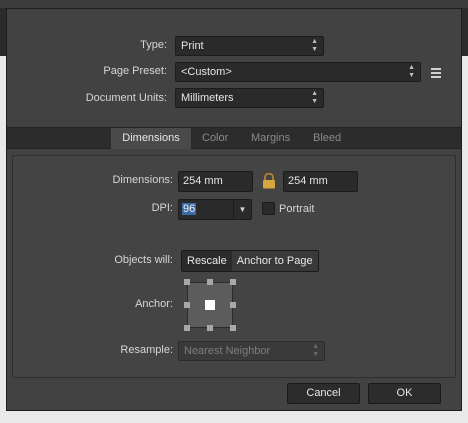 The height and width of the screenshot is (423, 468). Describe the element at coordinates (162, 208) in the screenshot. I see `dpi-label: DPI:` at that location.